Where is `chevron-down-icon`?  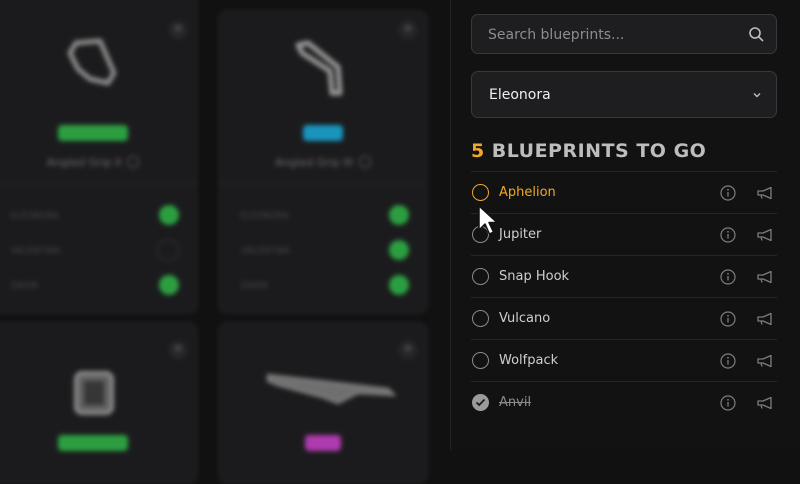 chevron-down-icon is located at coordinates (757, 94).